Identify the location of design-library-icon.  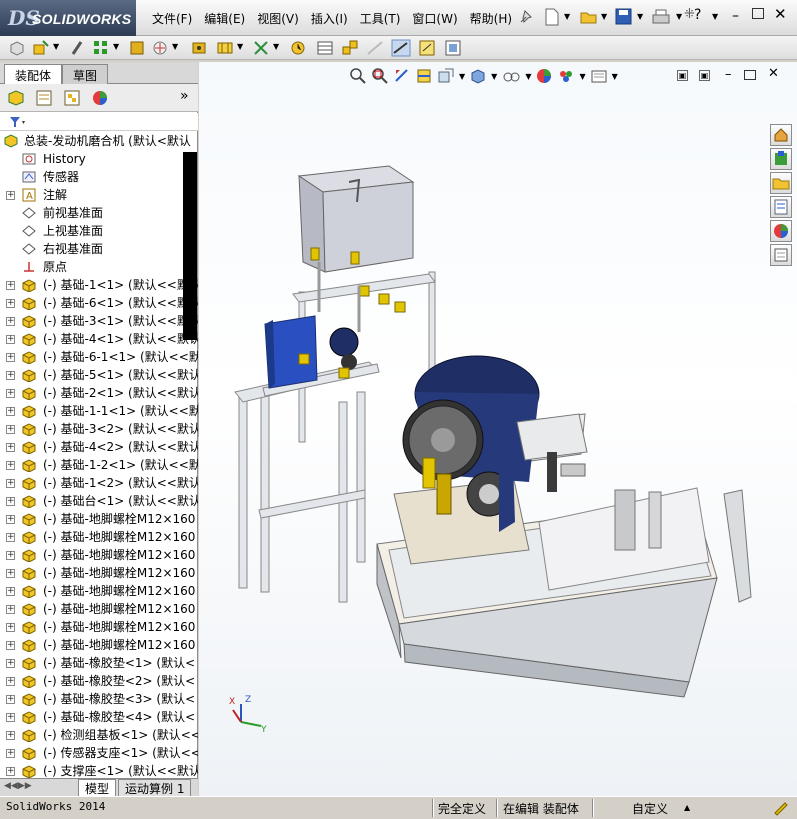
(781, 159).